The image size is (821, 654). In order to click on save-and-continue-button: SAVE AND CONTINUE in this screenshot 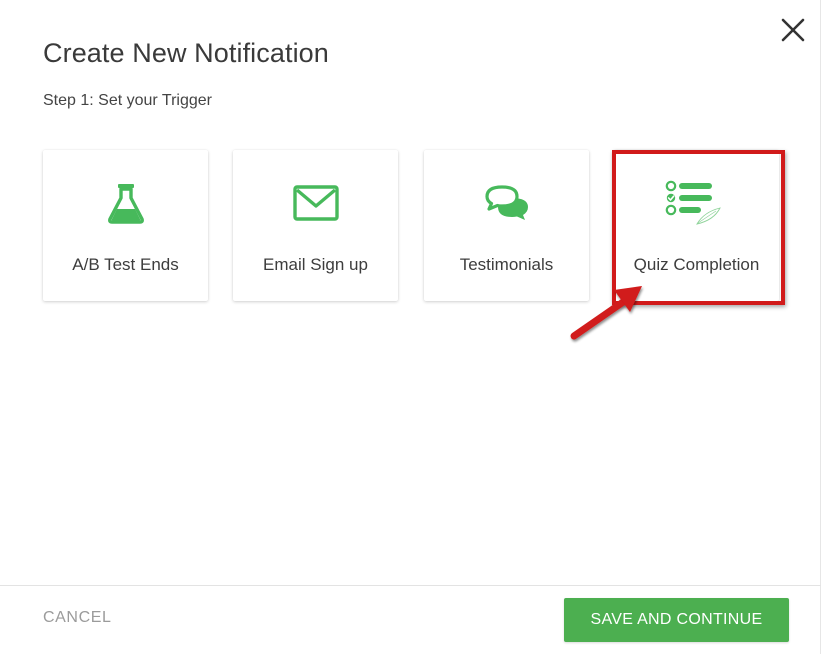, I will do `click(676, 620)`.